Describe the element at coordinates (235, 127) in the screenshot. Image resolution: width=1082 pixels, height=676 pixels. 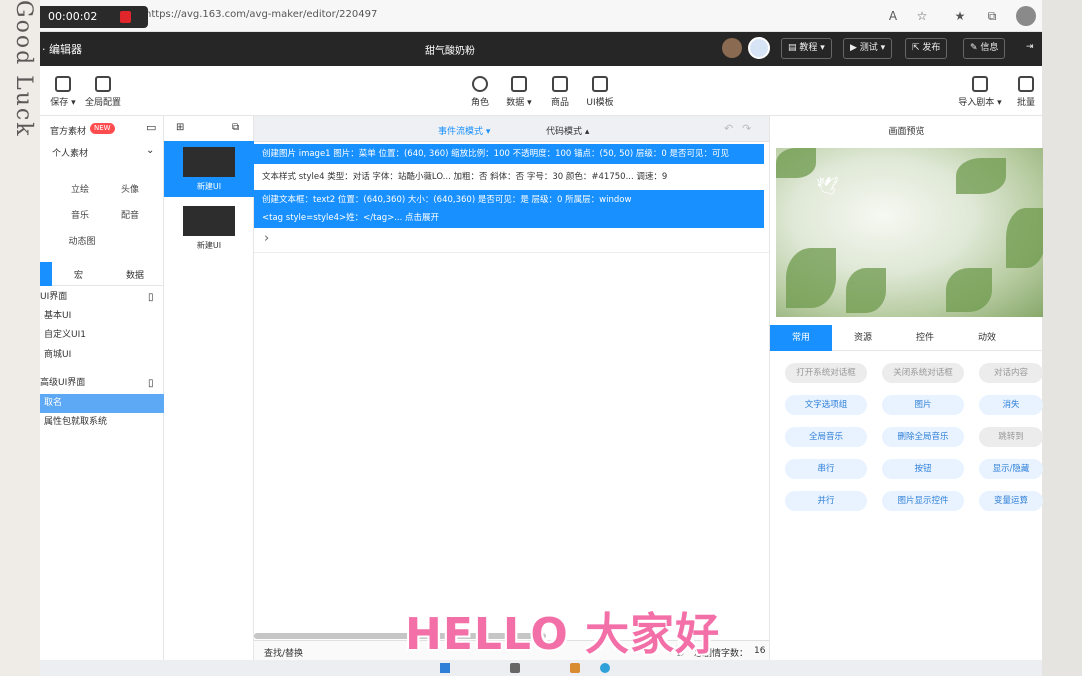
I see `copy-ui-icon: ⧉` at that location.